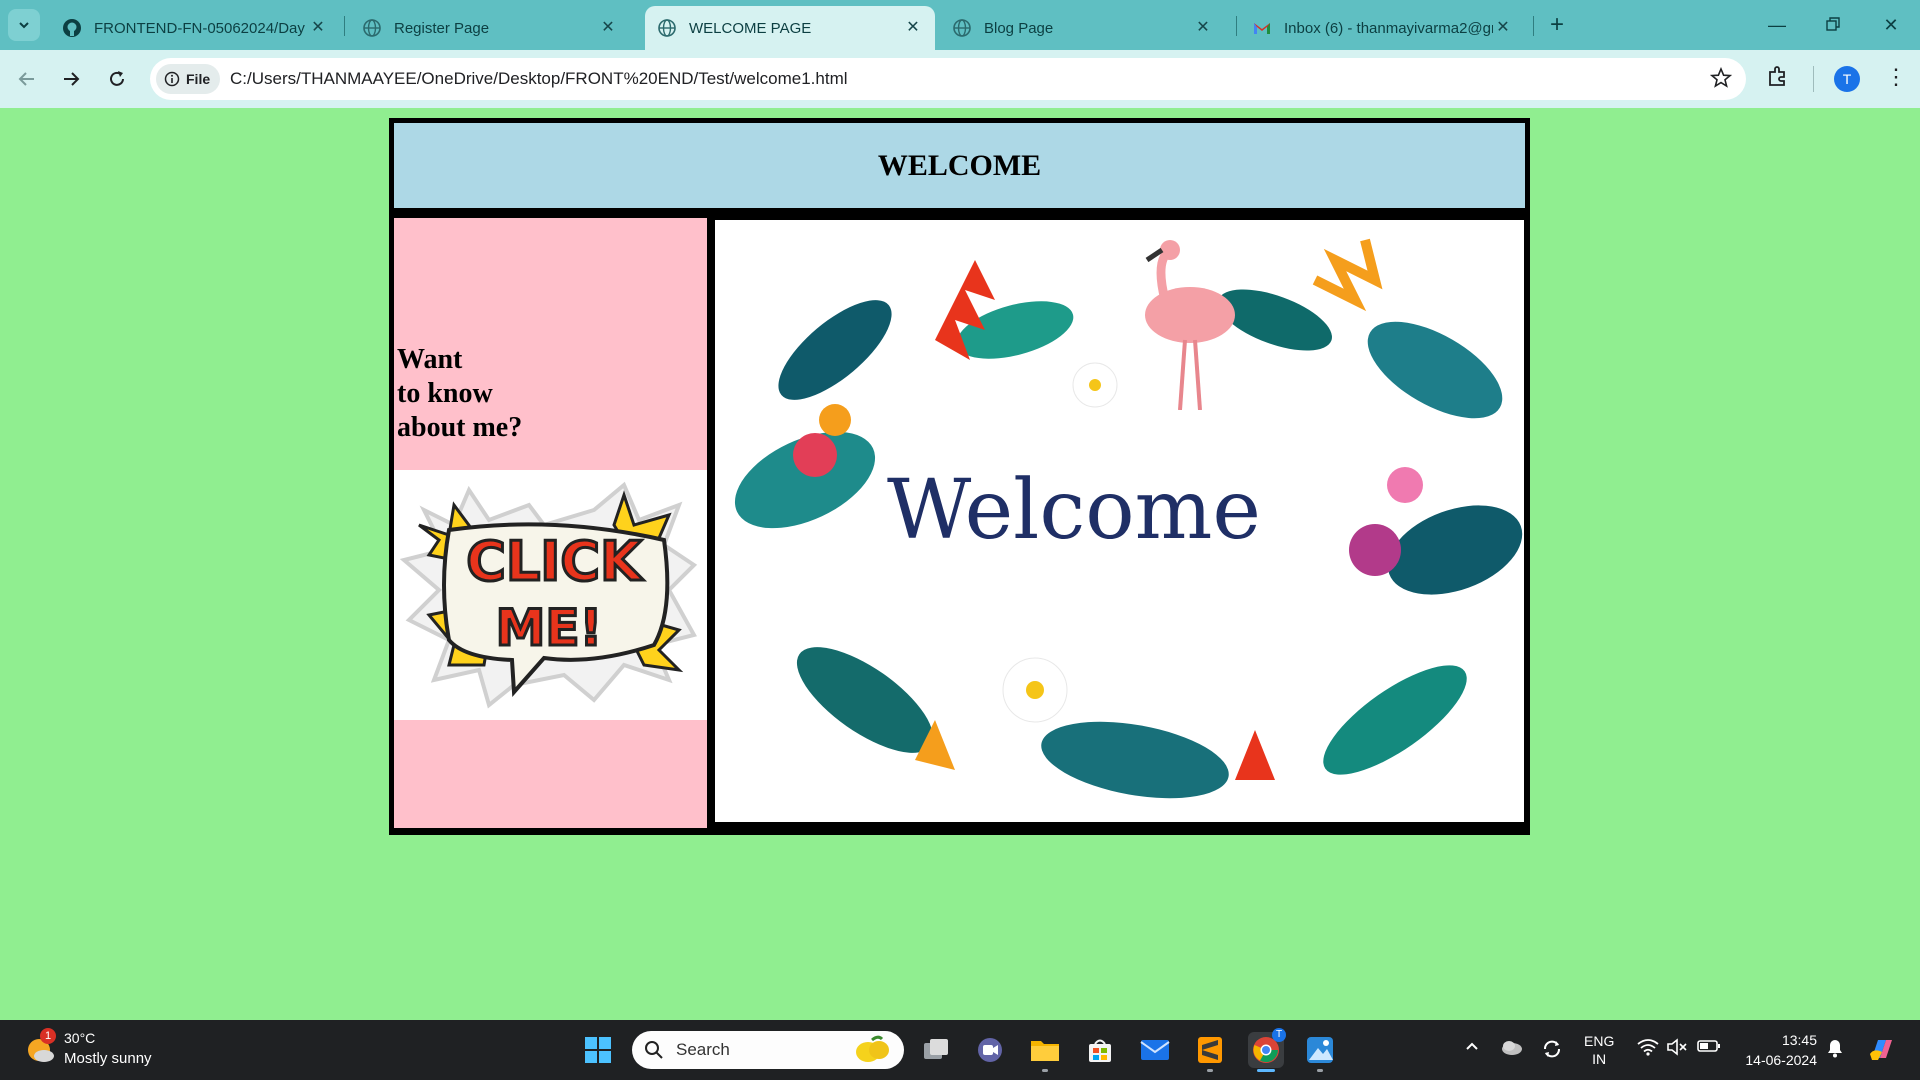 This screenshot has height=1080, width=1920. I want to click on reload-button, so click(117, 79).